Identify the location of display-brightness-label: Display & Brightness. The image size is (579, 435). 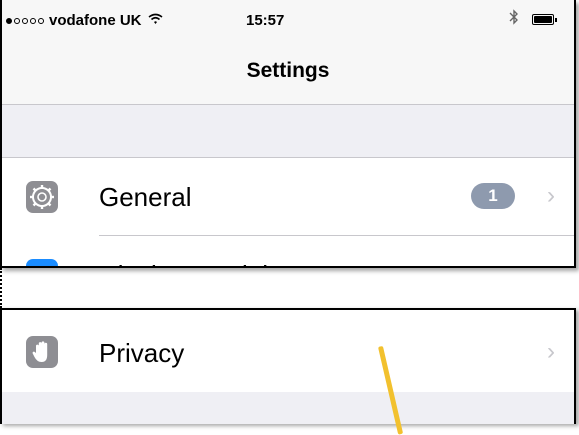
(219, 263).